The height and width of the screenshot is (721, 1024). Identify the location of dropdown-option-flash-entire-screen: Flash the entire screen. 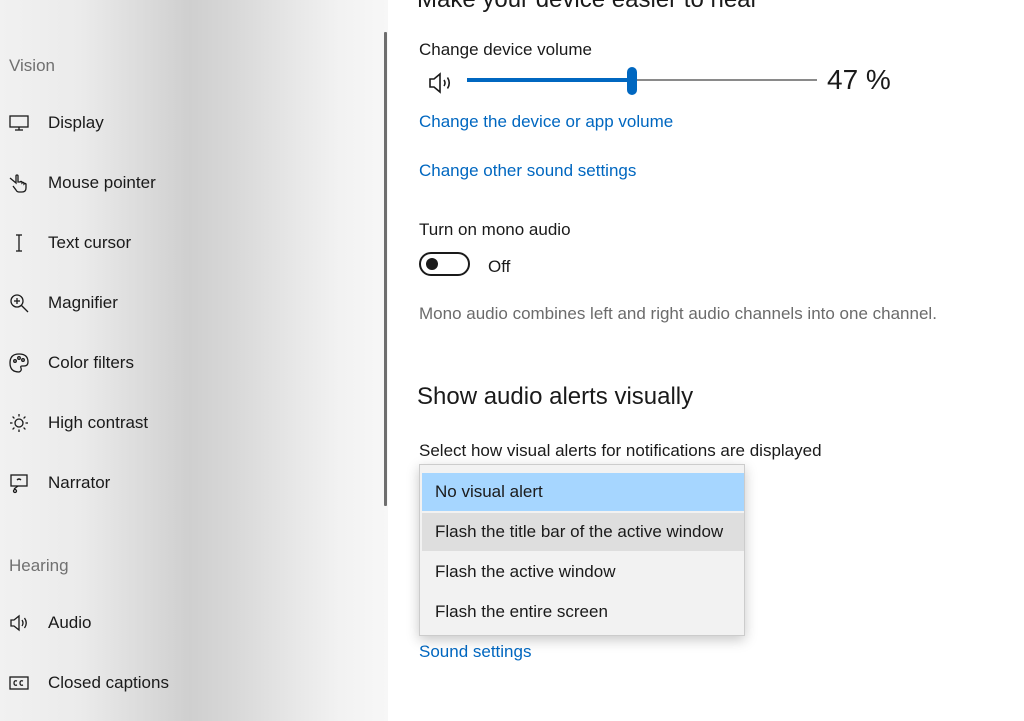
(583, 612).